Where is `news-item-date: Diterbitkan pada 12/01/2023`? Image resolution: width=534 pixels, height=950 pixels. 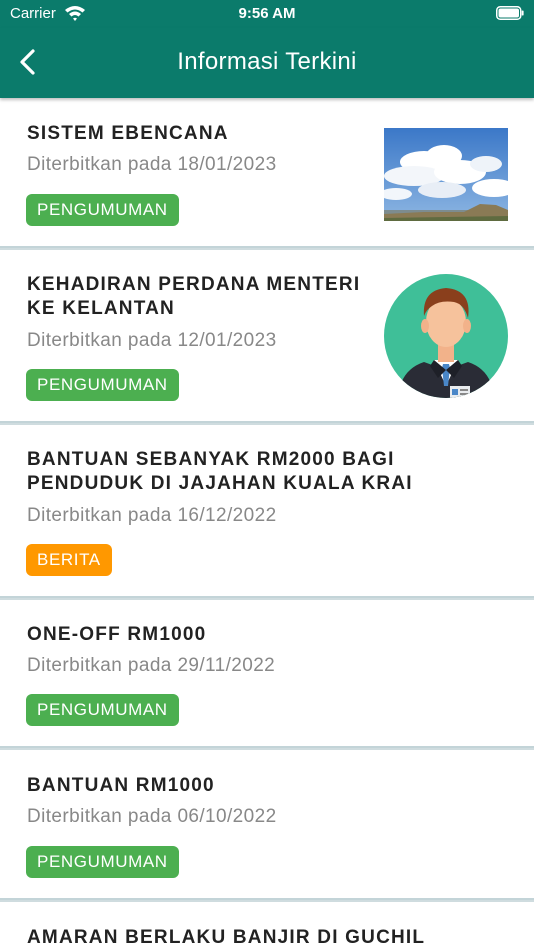 news-item-date: Diterbitkan pada 12/01/2023 is located at coordinates (152, 340).